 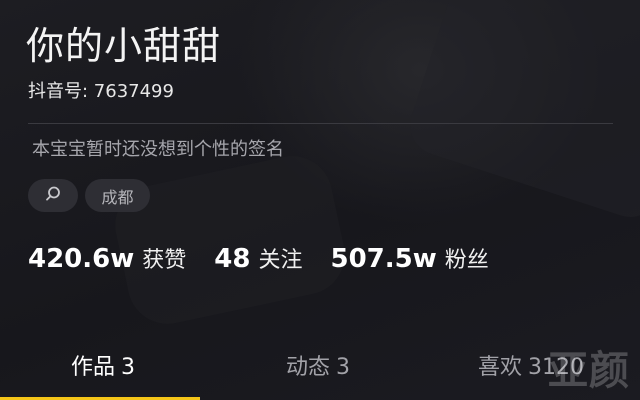 I want to click on stat-likes: 420.6w 获赞, so click(x=107, y=258).